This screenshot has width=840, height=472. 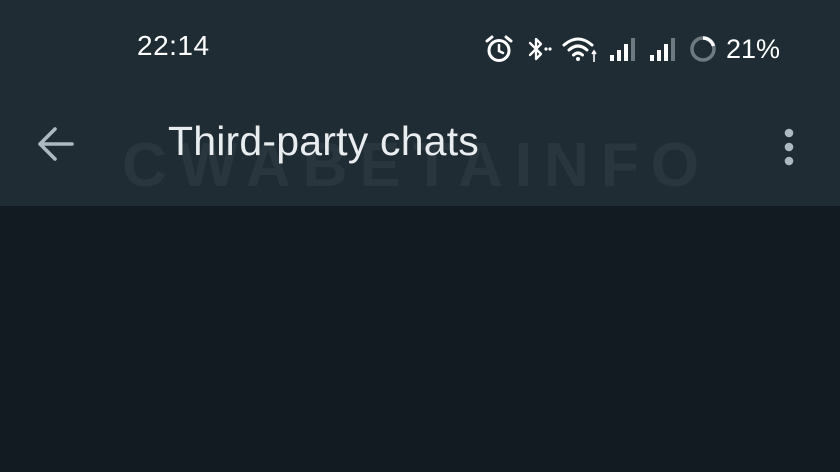 I want to click on battery-icon, so click(x=703, y=49).